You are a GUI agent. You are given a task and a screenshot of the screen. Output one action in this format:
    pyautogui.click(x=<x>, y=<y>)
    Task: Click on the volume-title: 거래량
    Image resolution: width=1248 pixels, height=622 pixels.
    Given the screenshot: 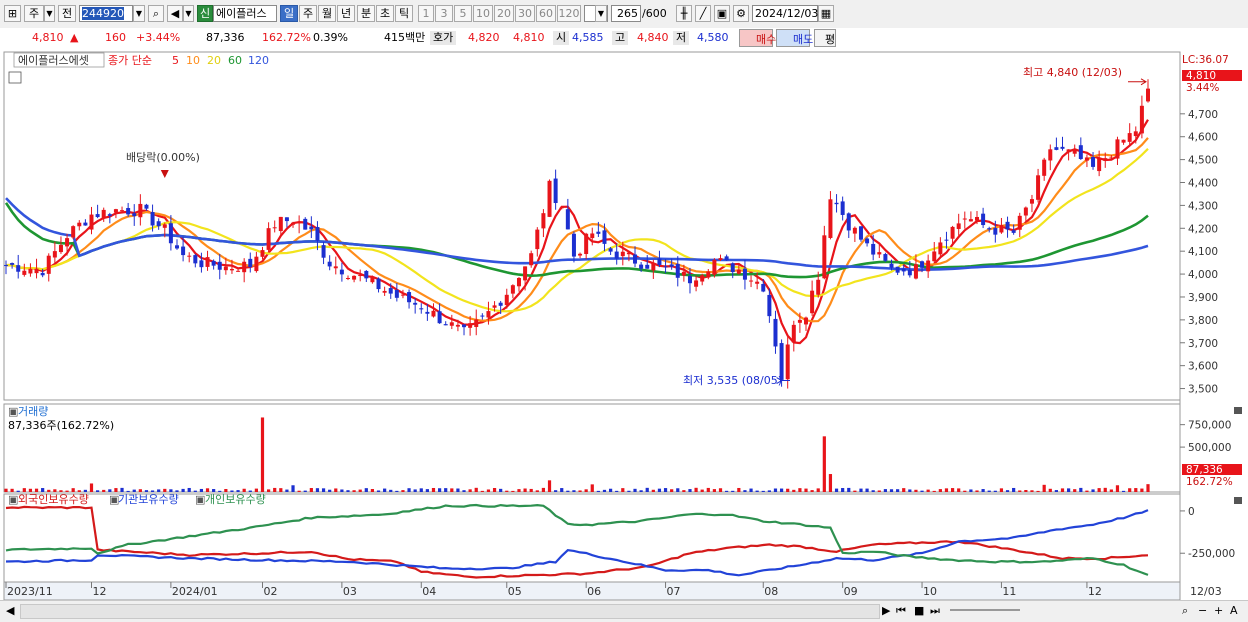 What is the action you would take?
    pyautogui.click(x=33, y=411)
    